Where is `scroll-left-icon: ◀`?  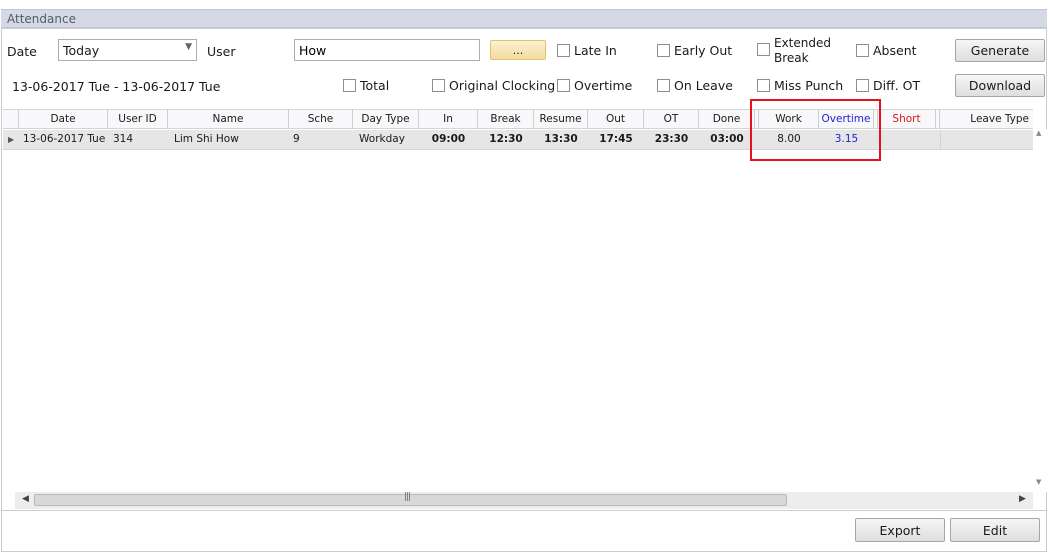 scroll-left-icon: ◀ is located at coordinates (25, 499).